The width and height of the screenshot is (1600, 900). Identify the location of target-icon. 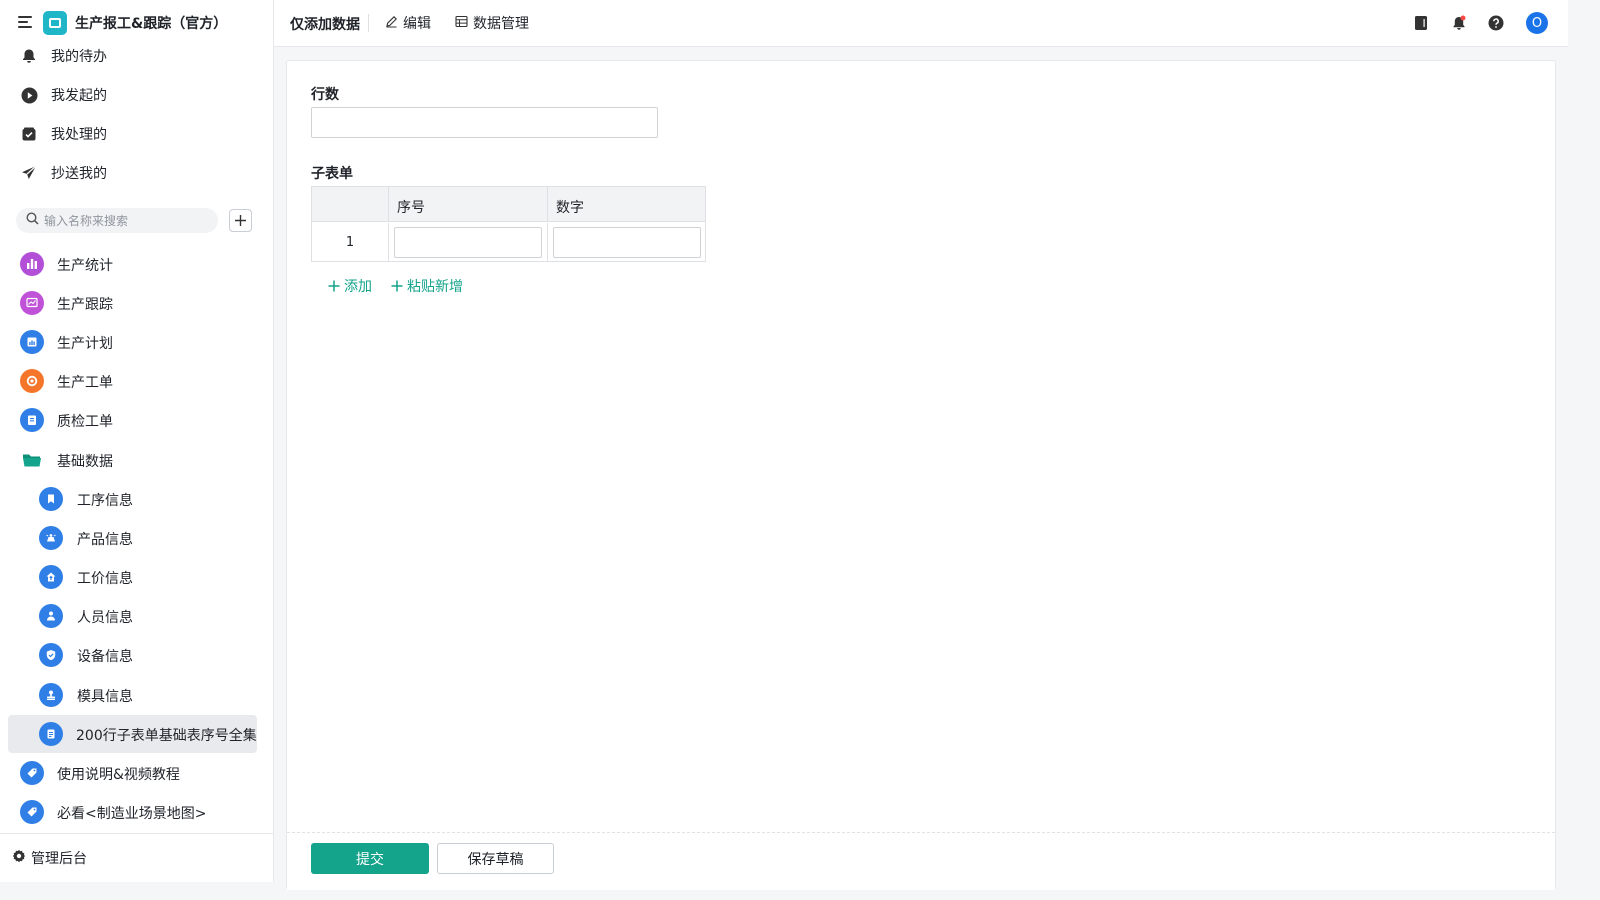
(32, 381).